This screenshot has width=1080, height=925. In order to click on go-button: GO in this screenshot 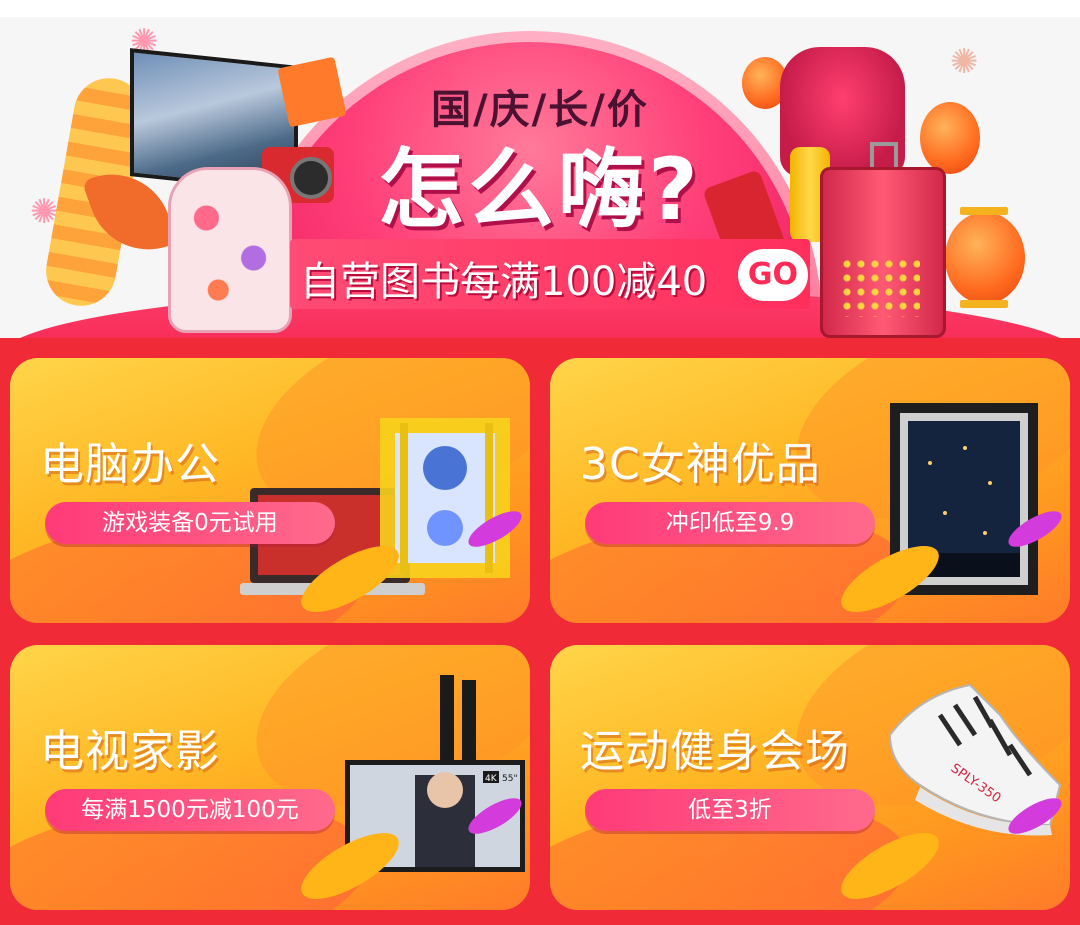, I will do `click(773, 275)`.